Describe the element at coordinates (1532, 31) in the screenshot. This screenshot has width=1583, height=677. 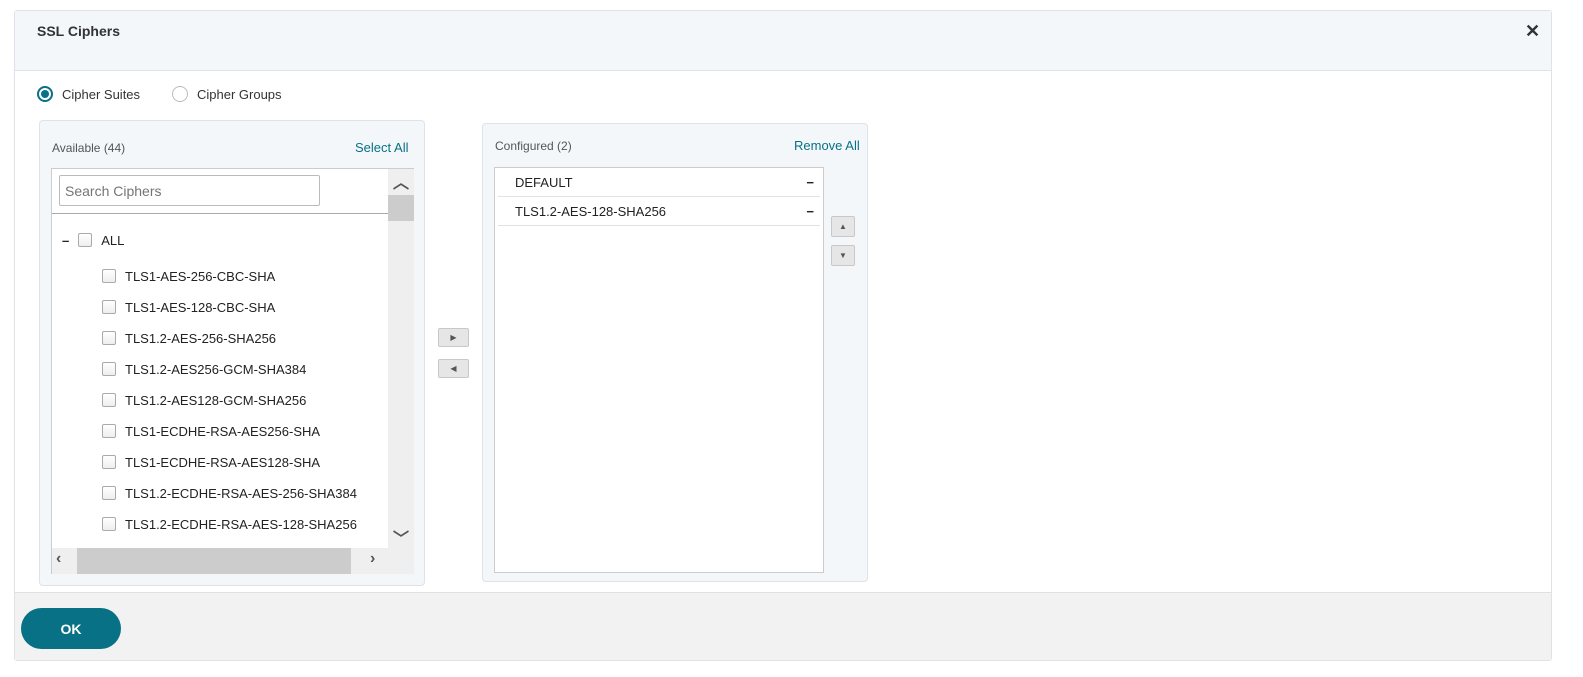
I see `close-icon: ✕` at that location.